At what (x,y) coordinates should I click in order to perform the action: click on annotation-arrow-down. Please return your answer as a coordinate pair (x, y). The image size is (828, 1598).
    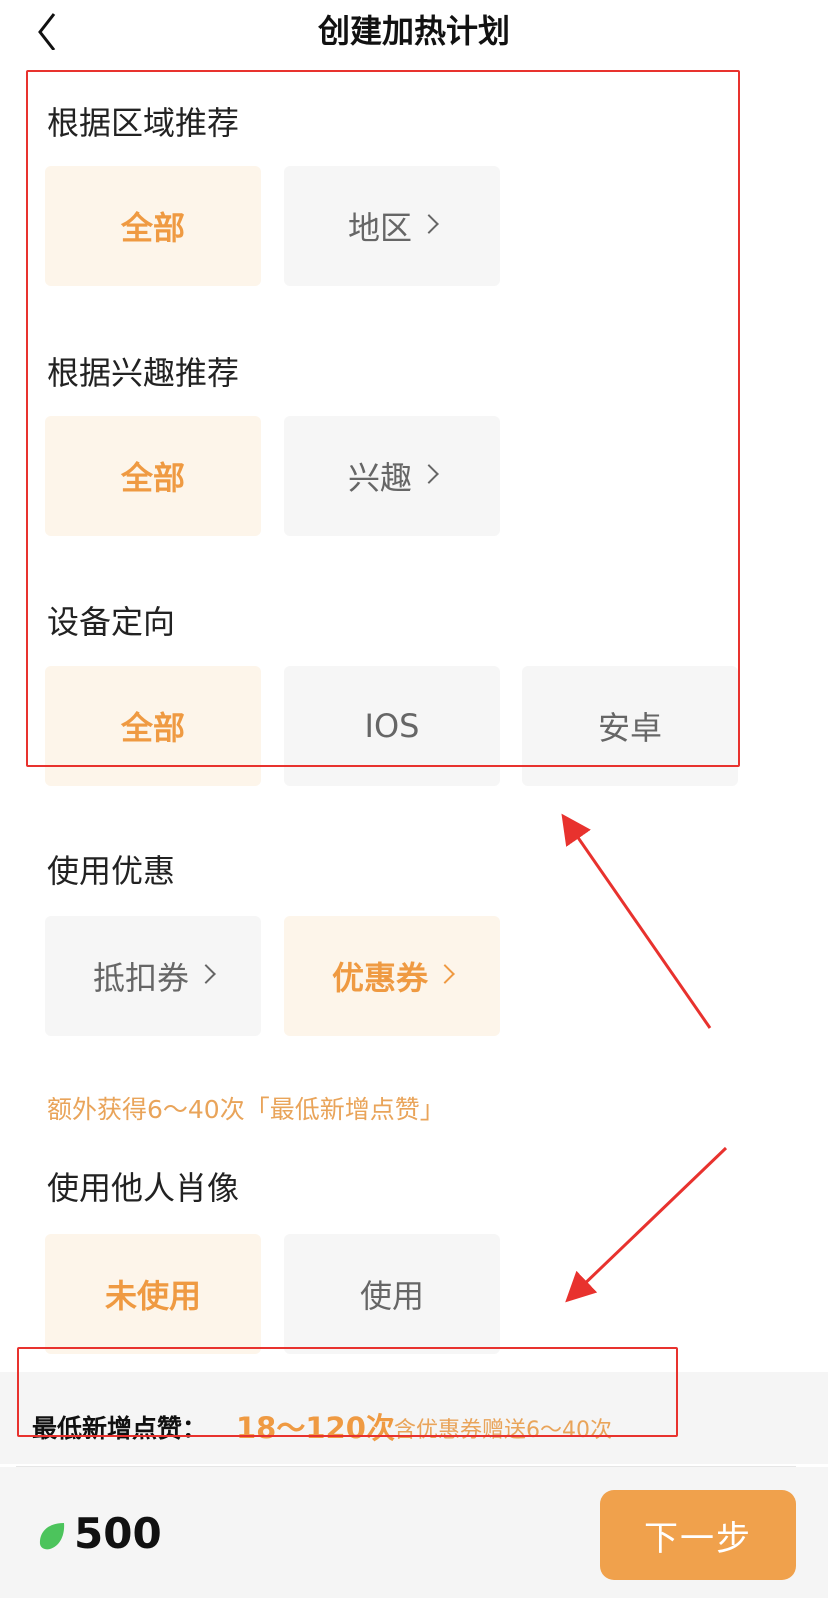
    Looking at the image, I should click on (646, 1224).